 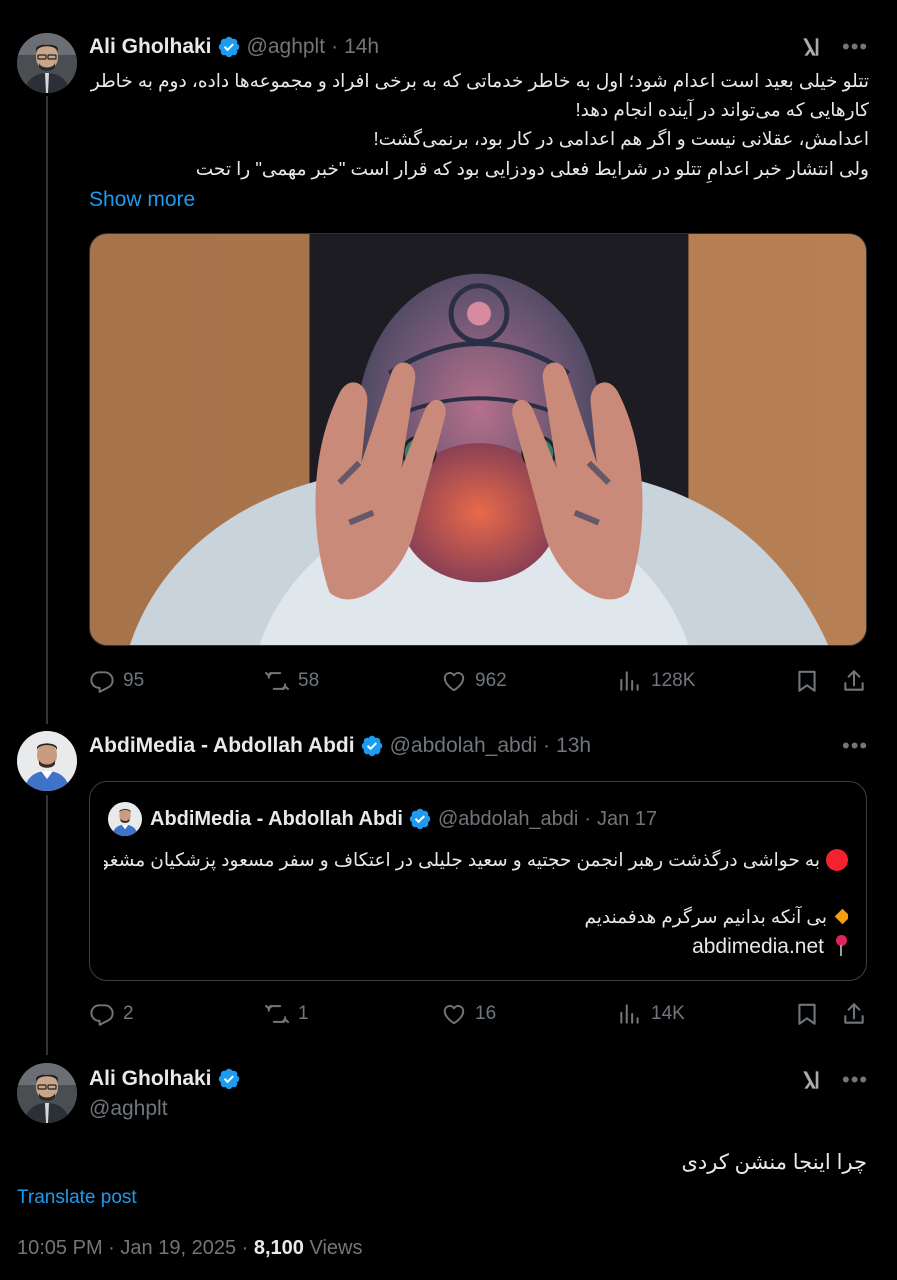 What do you see at coordinates (178, 1248) in the screenshot?
I see `post-date: Jan 19, 2025` at bounding box center [178, 1248].